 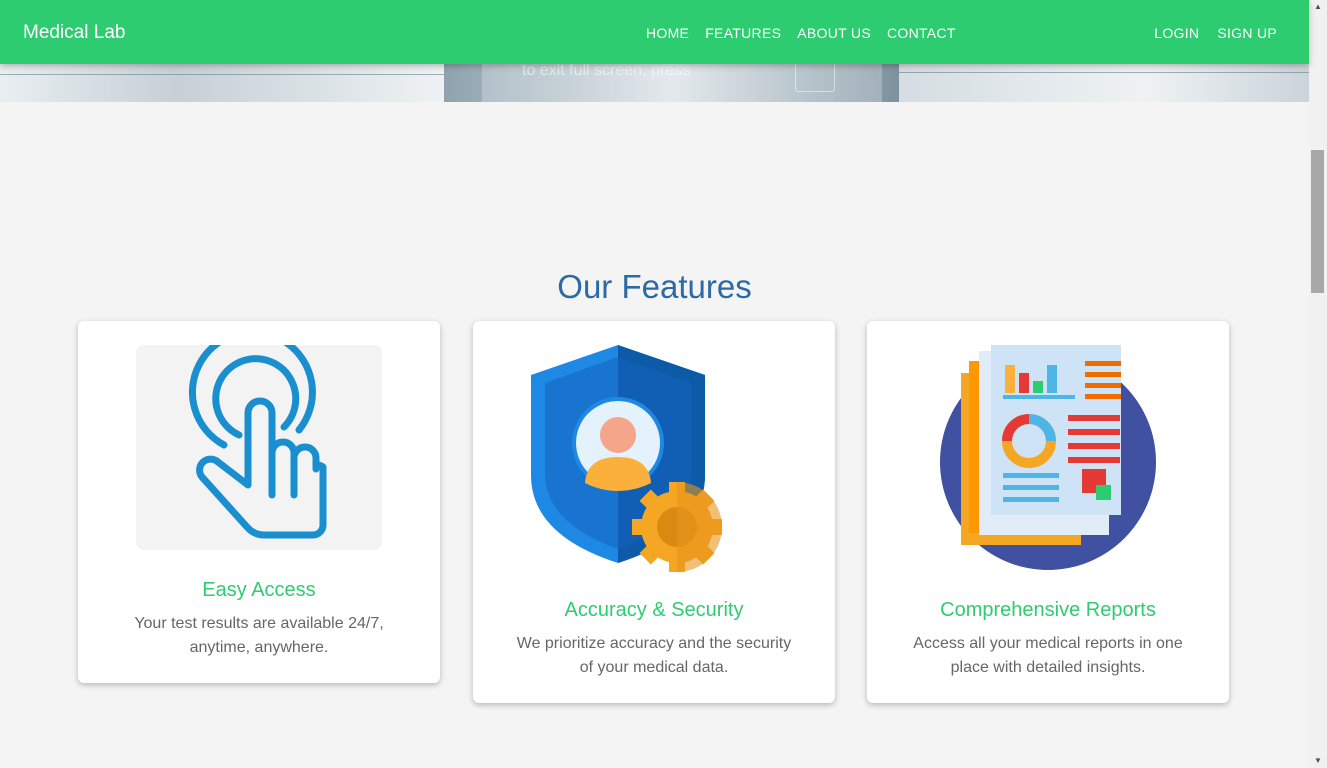 I want to click on hero-image-left, so click(x=222, y=83).